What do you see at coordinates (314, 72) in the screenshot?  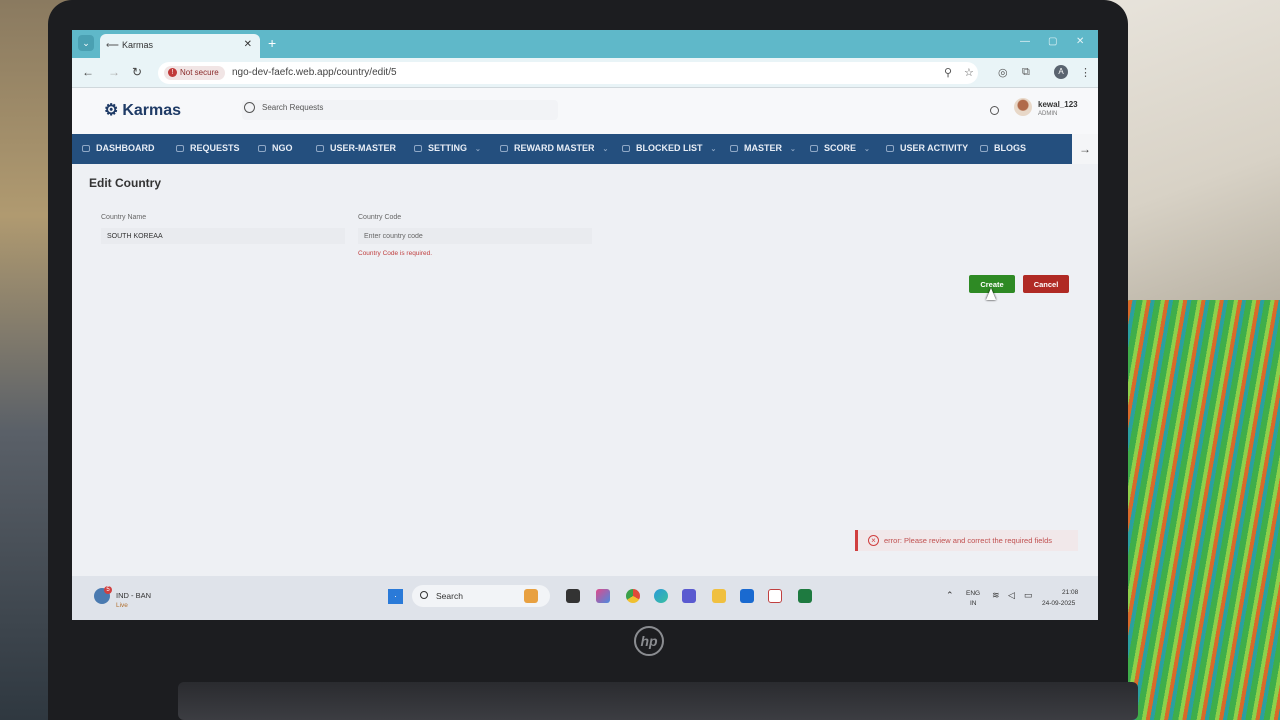 I see `url-text: ngo-dev-faefc.web.app/country/edit/5` at bounding box center [314, 72].